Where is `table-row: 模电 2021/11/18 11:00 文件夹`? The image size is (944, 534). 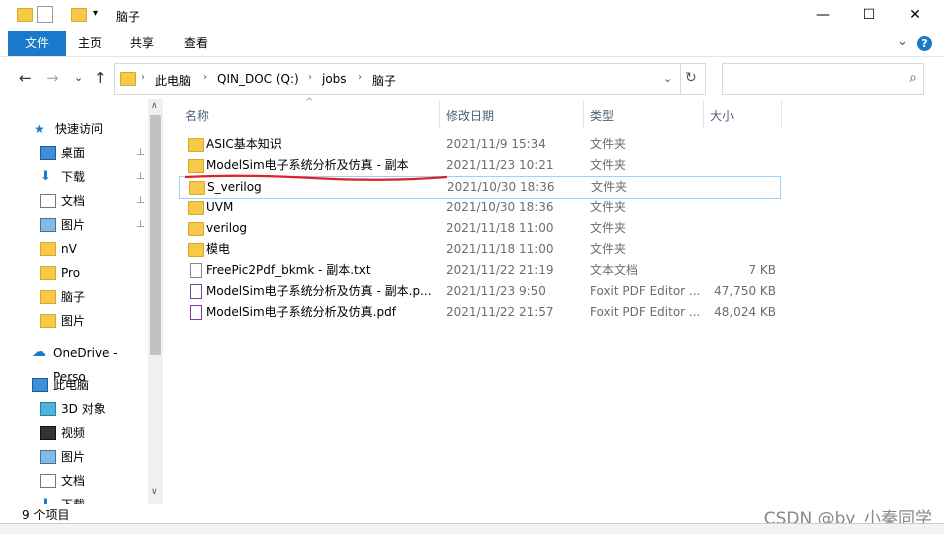
table-row: 模电 2021/11/18 11:00 文件夹 is located at coordinates (479, 249).